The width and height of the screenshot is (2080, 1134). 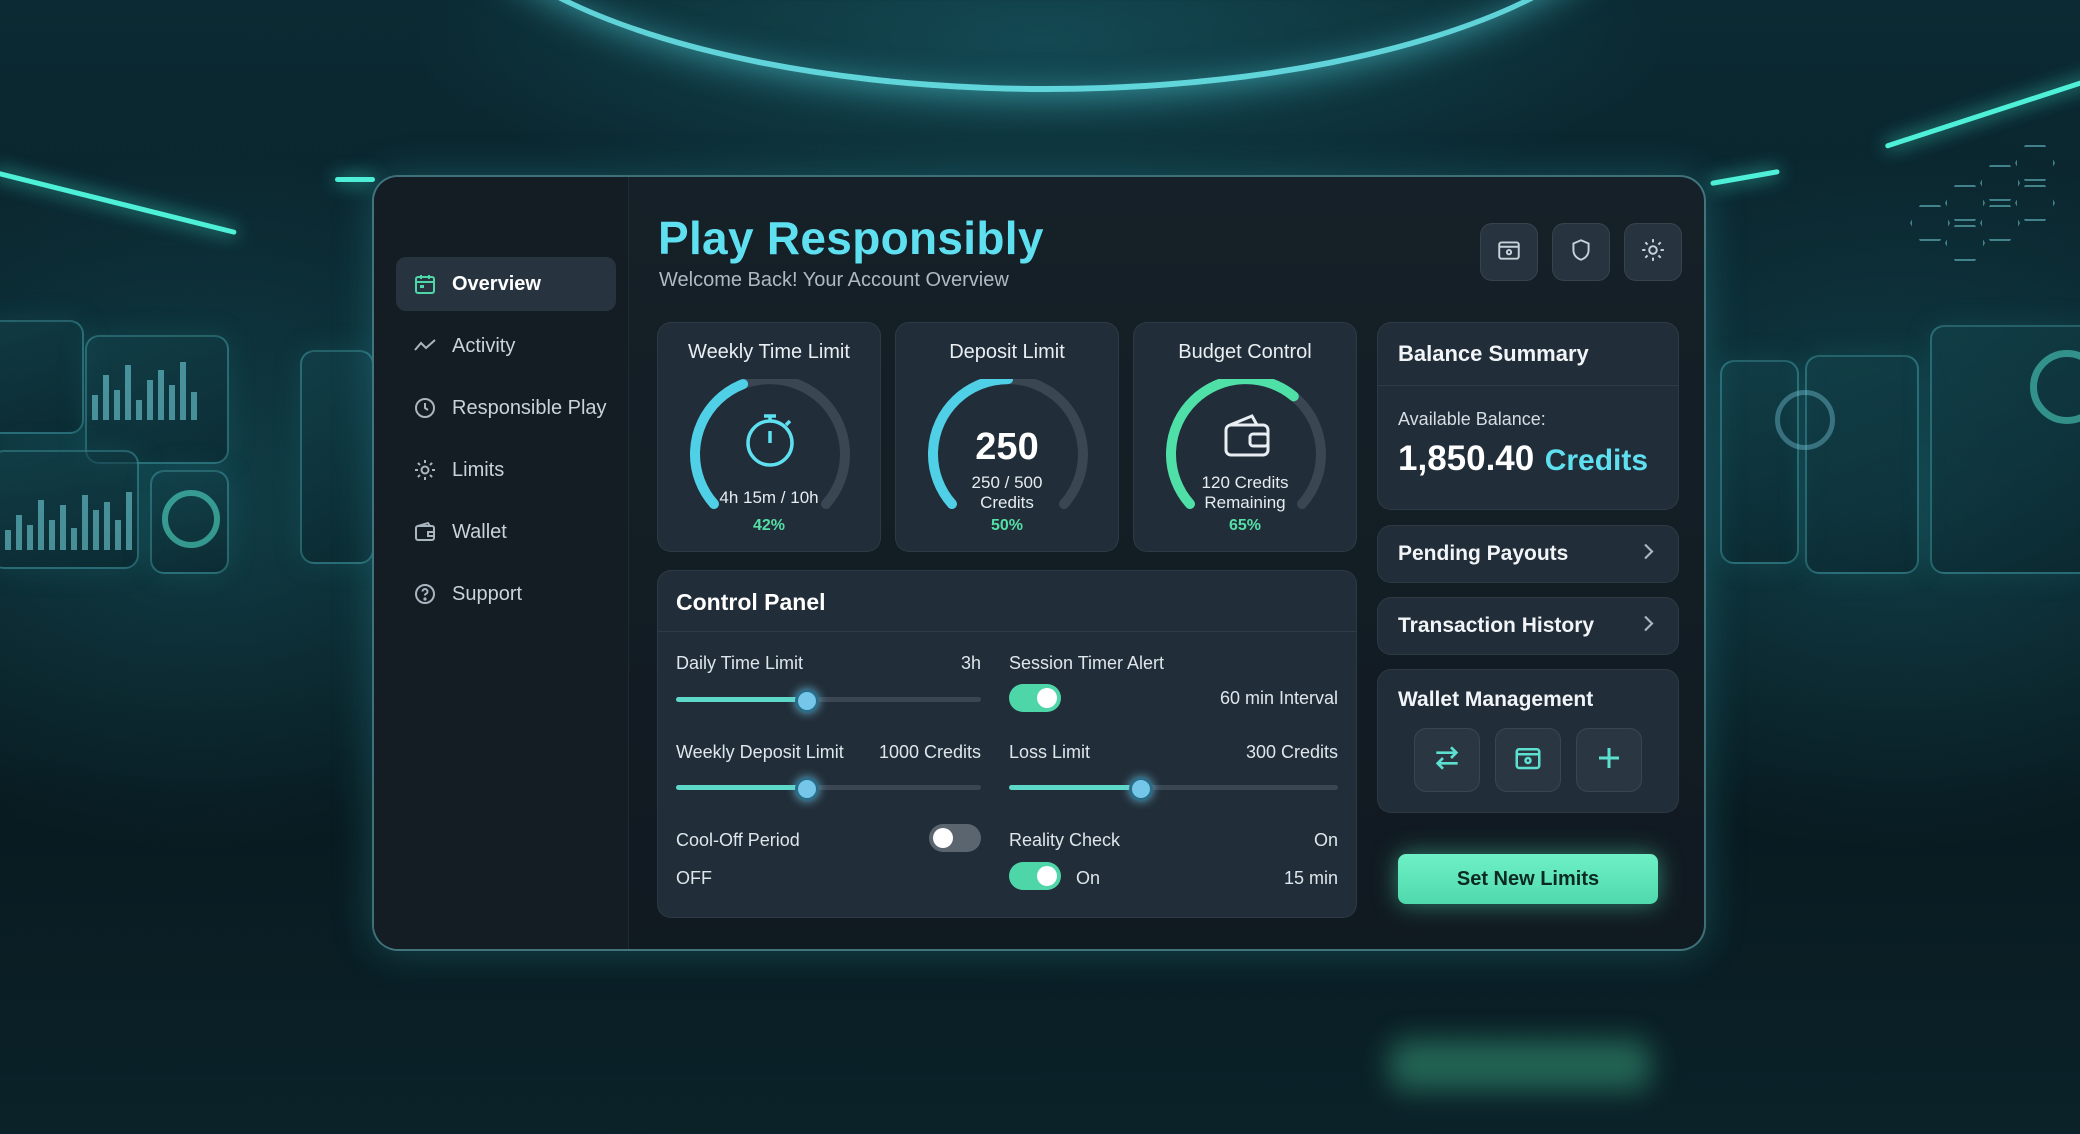 What do you see at coordinates (828, 701) in the screenshot?
I see `daily-time-slider` at bounding box center [828, 701].